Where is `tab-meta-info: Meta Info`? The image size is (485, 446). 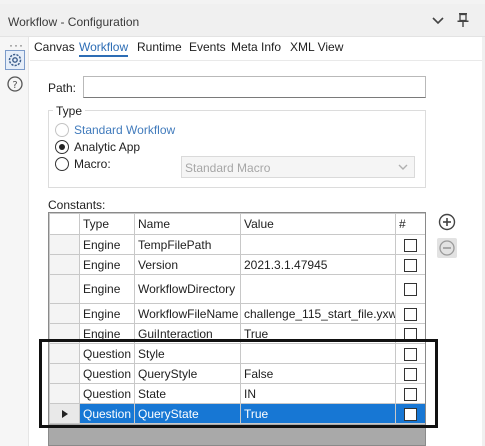
tab-meta-info: Meta Info is located at coordinates (256, 47).